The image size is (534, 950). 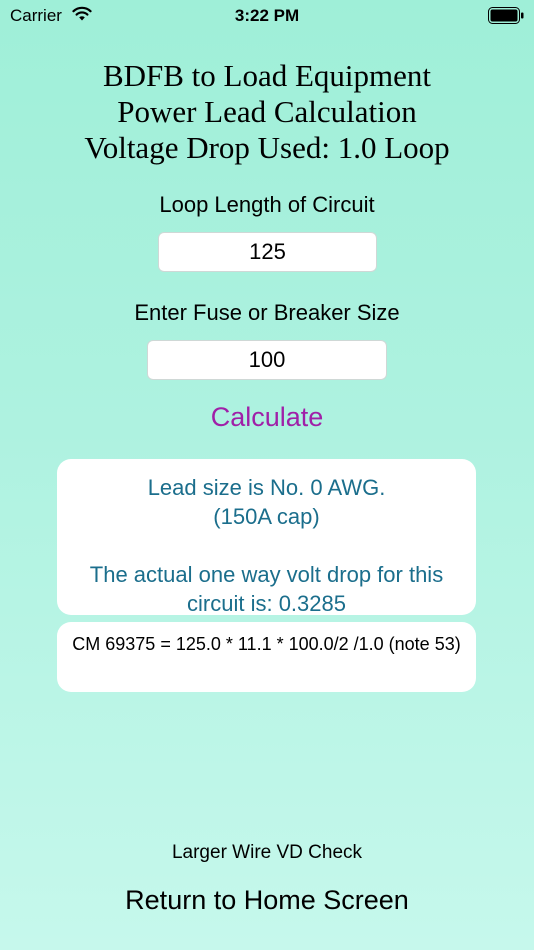 I want to click on title-line-2: Power Lead Calculation, so click(x=267, y=111).